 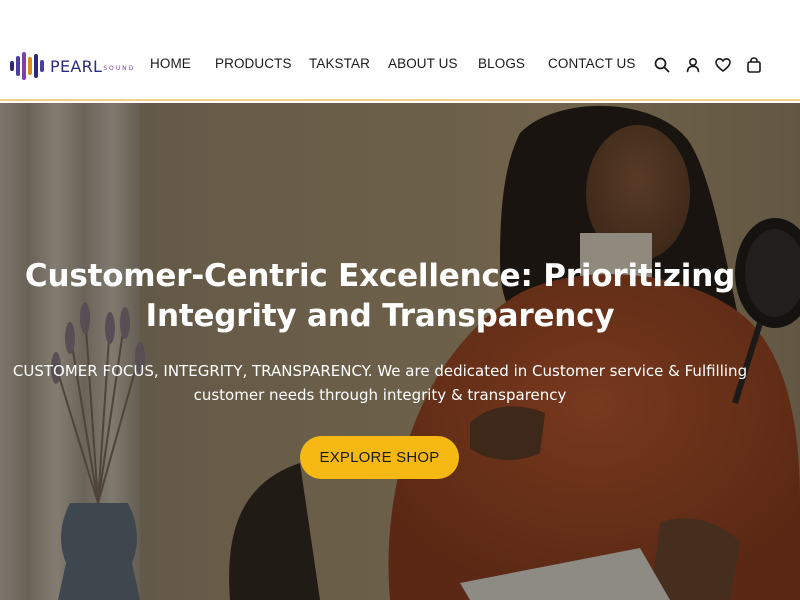 What do you see at coordinates (592, 63) in the screenshot?
I see `nav-item-contact-us: CONTACT US` at bounding box center [592, 63].